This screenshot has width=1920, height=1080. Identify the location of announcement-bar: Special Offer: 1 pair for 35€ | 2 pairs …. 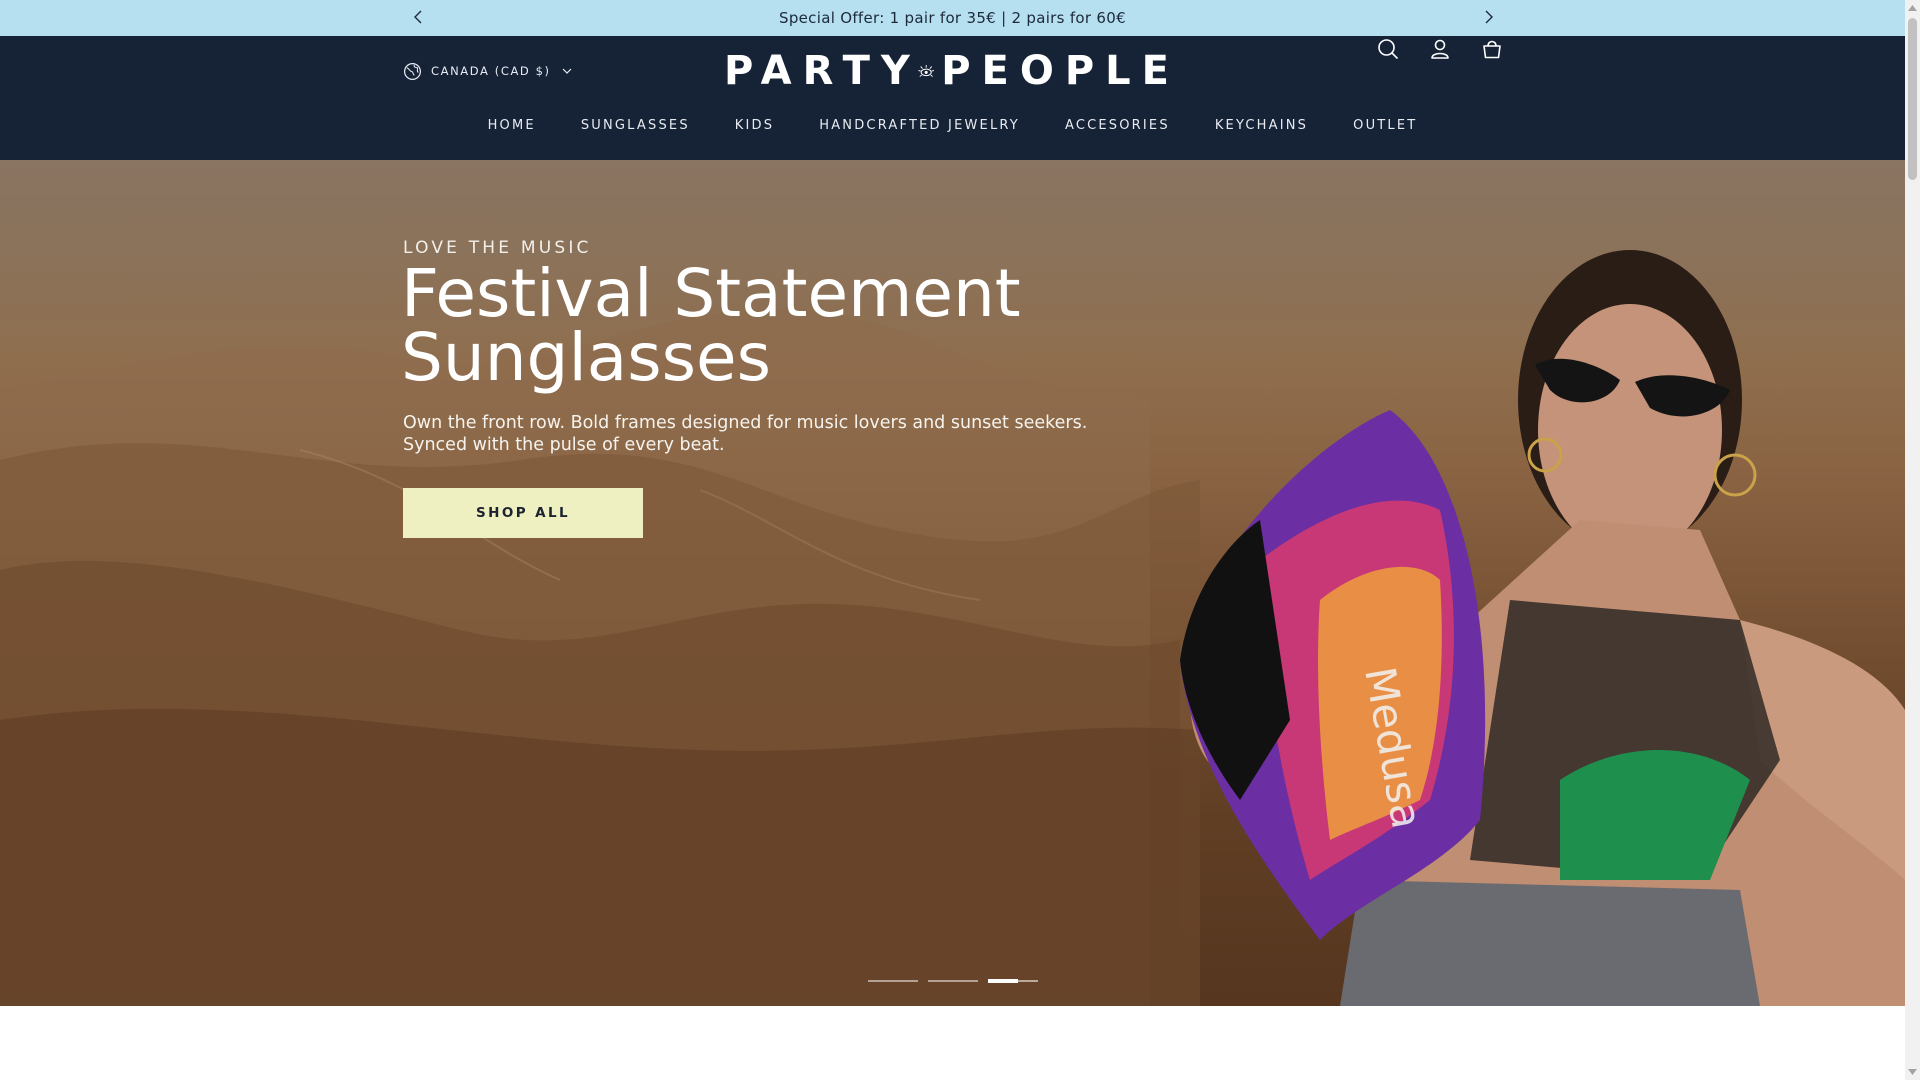
(952, 18).